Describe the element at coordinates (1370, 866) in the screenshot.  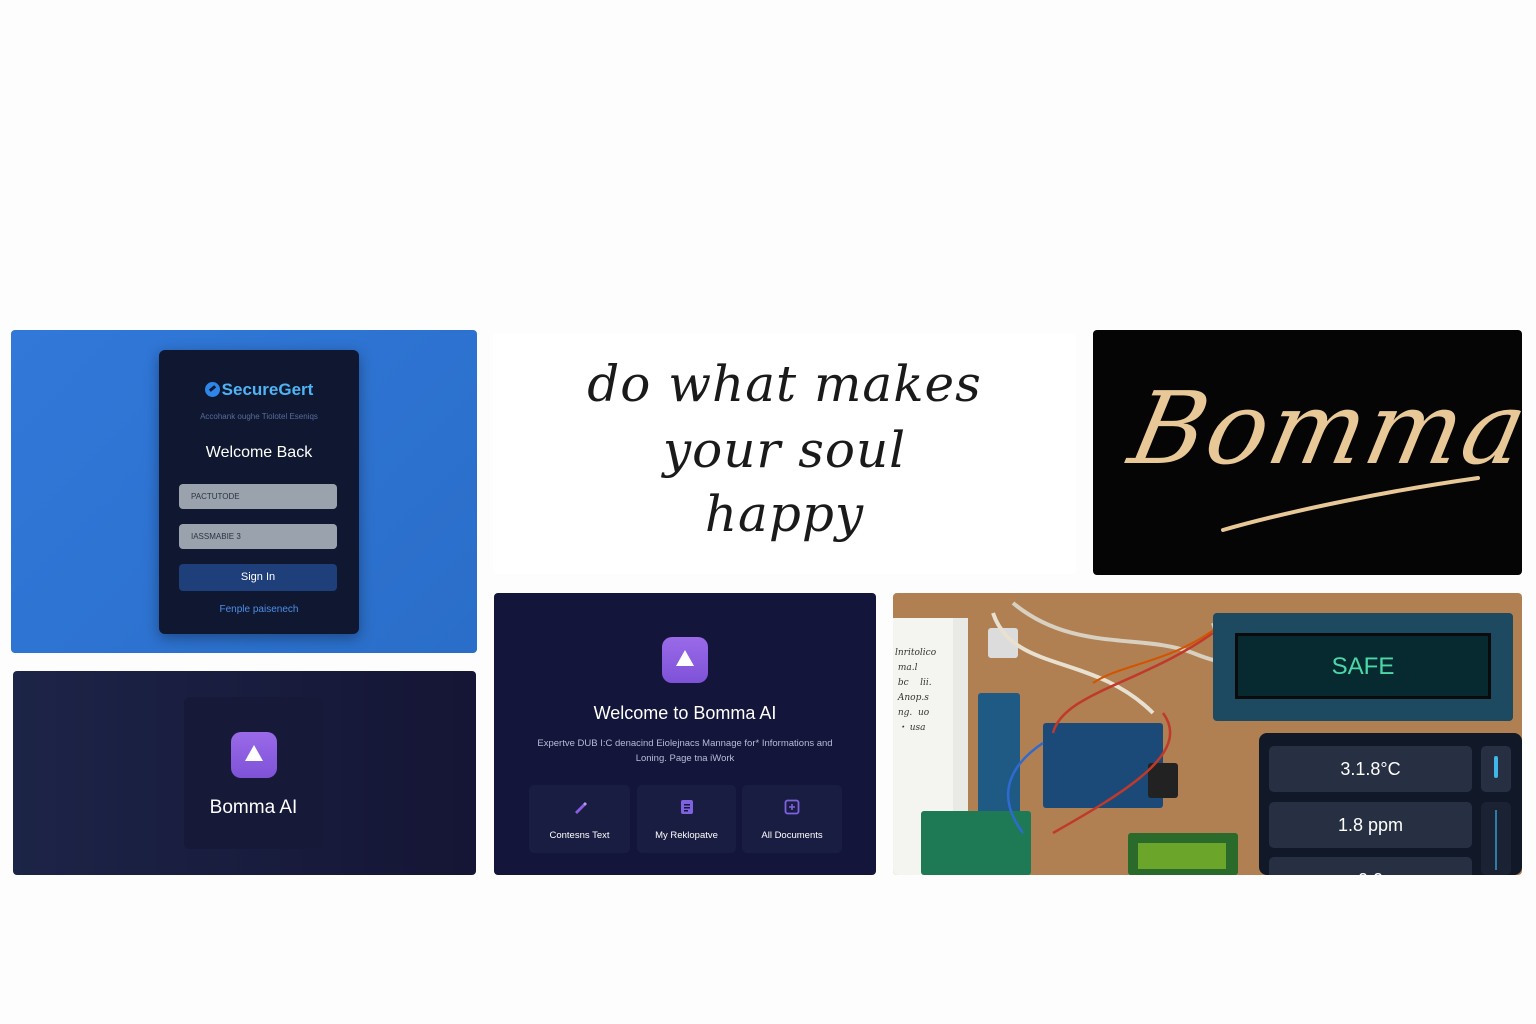
I see `third-reading: 0.0` at that location.